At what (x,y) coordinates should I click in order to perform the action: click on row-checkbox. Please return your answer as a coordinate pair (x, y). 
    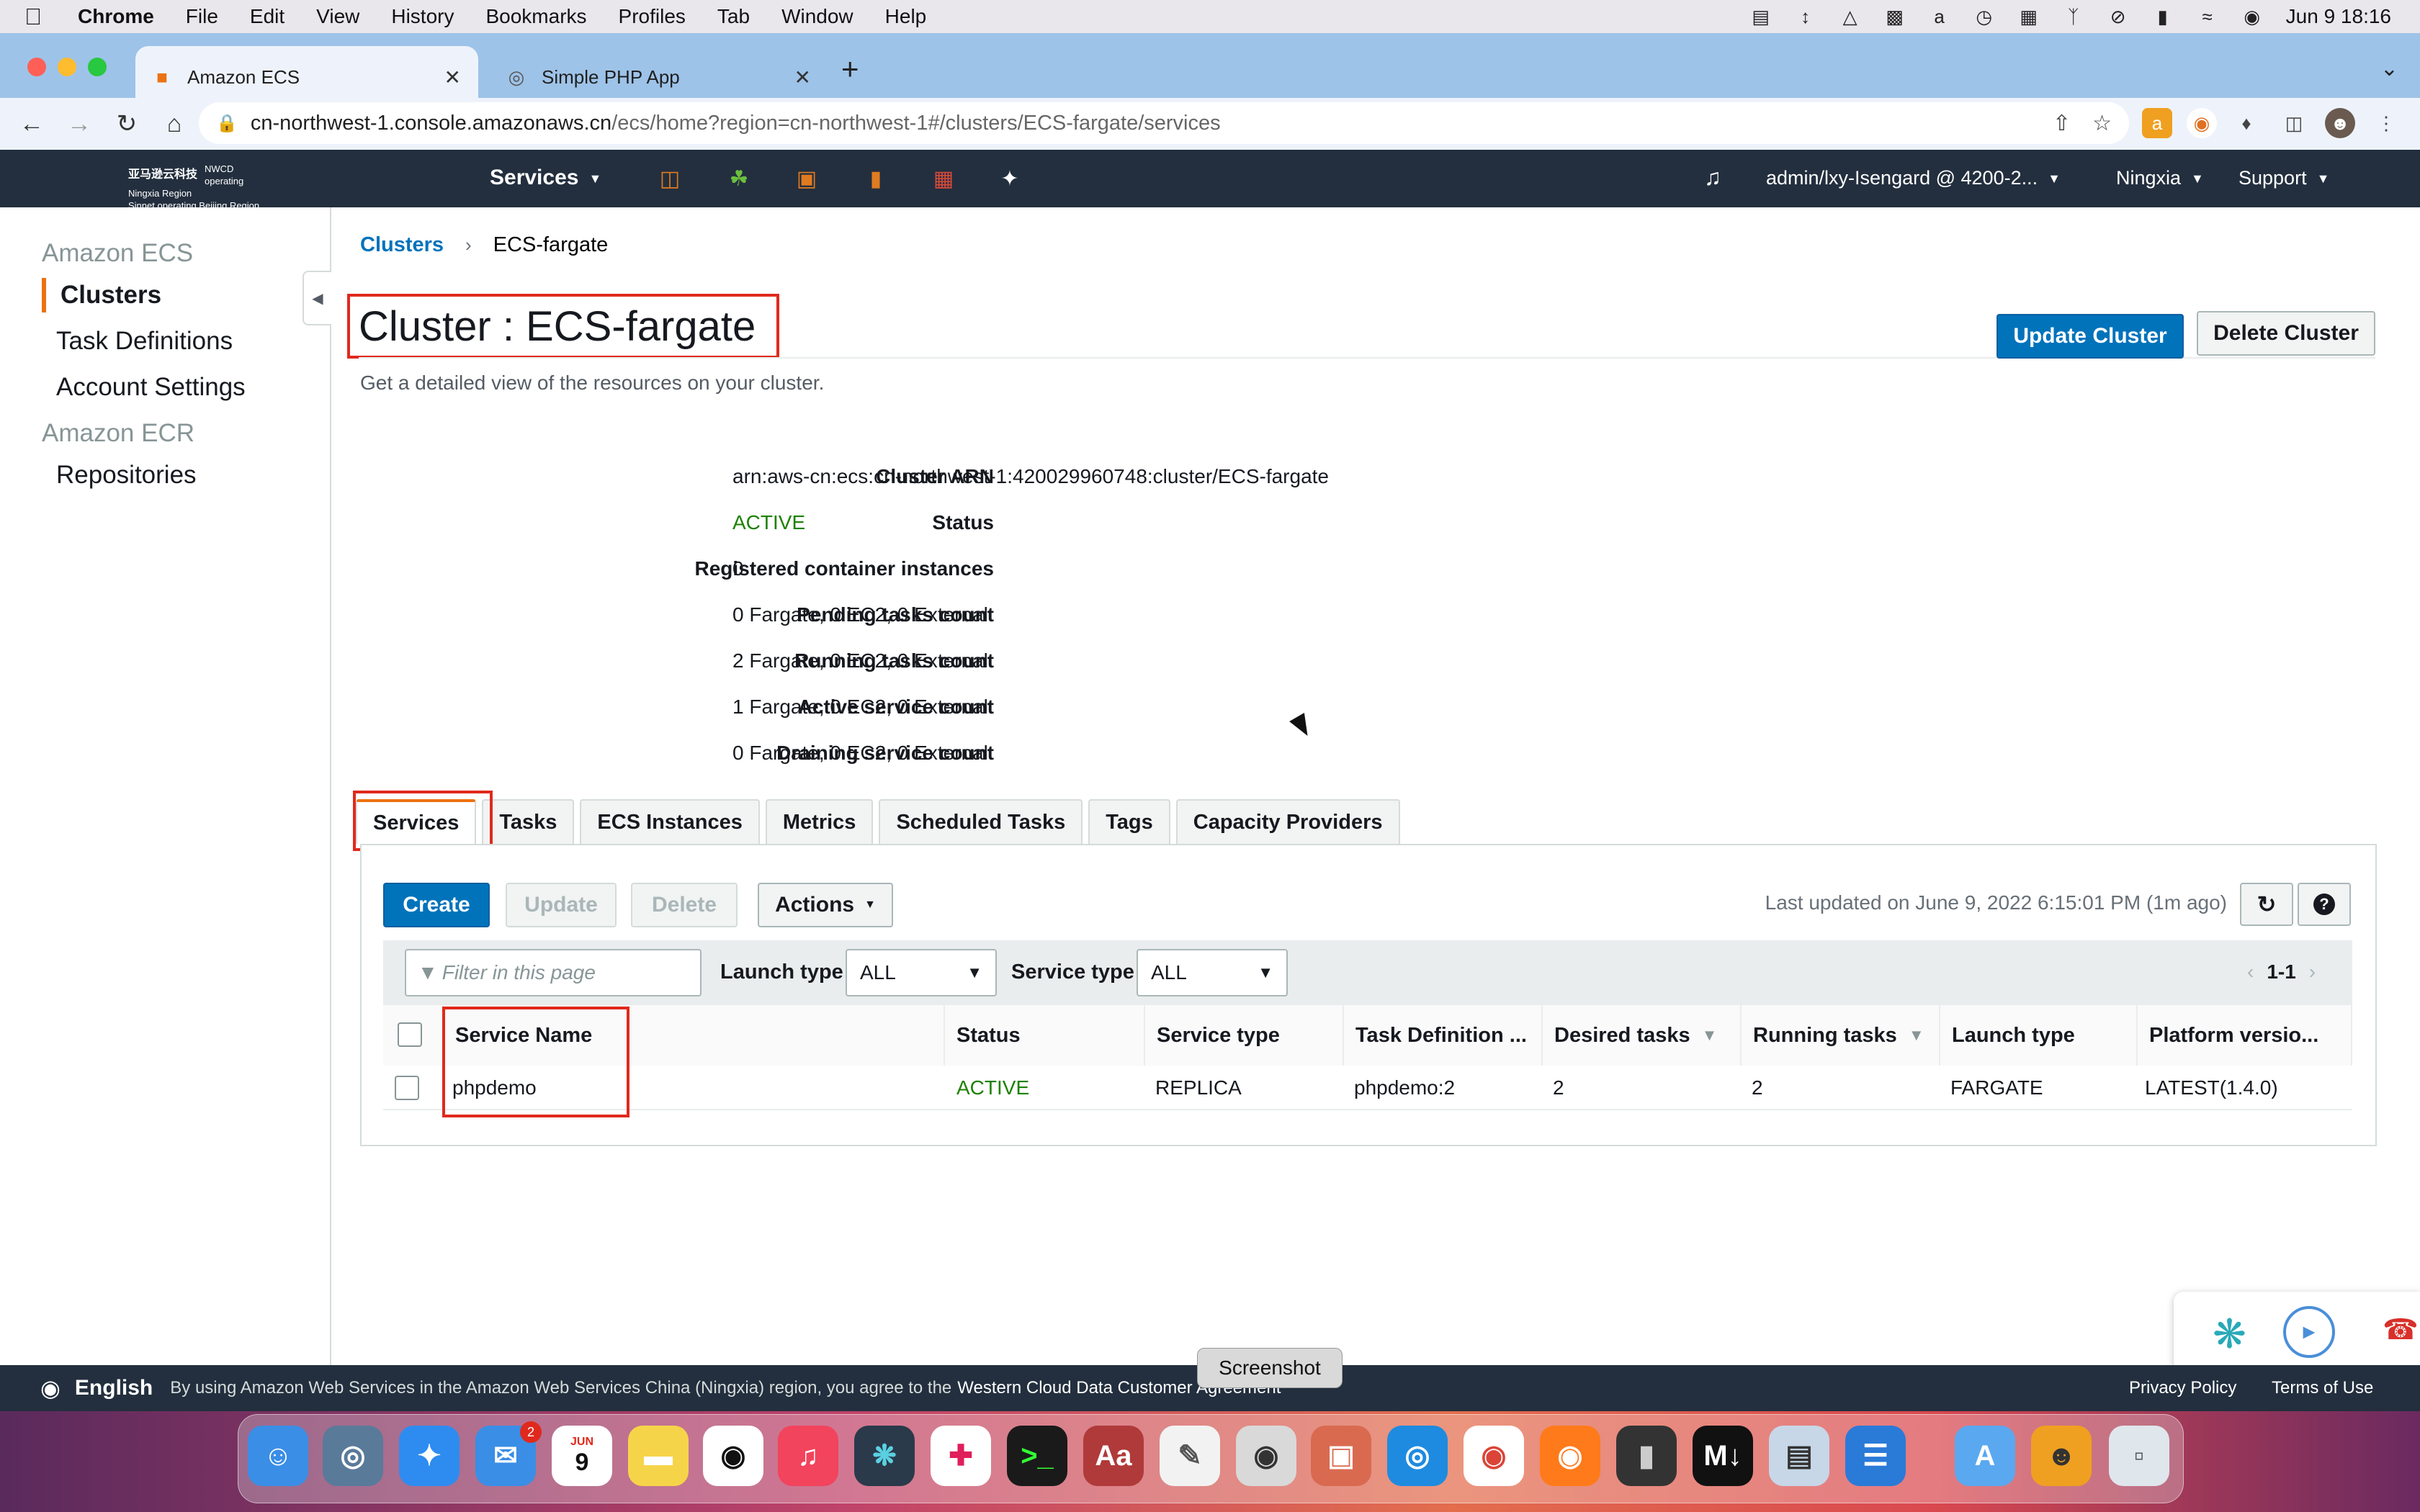
    Looking at the image, I should click on (407, 1088).